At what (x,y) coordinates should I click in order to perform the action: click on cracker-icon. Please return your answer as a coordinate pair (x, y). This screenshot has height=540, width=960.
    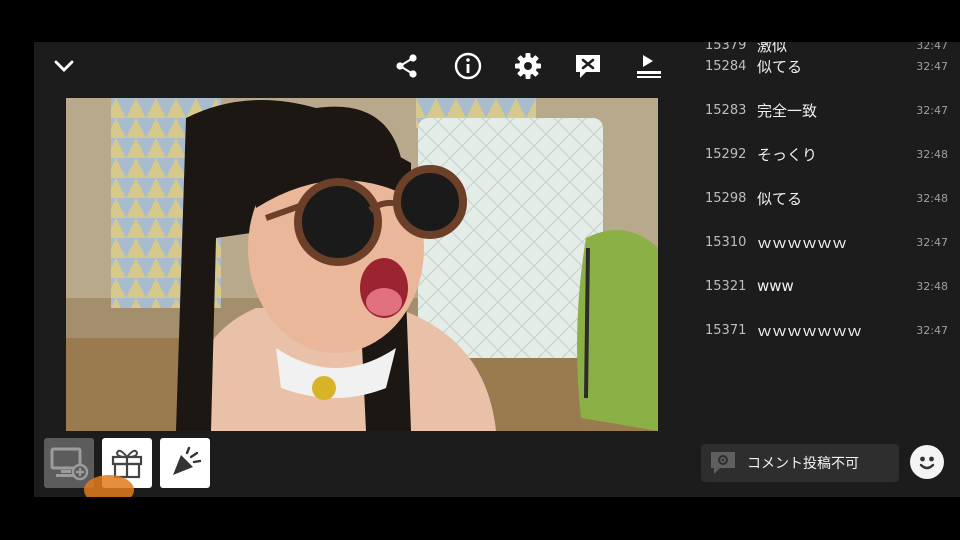
    Looking at the image, I should click on (187, 460).